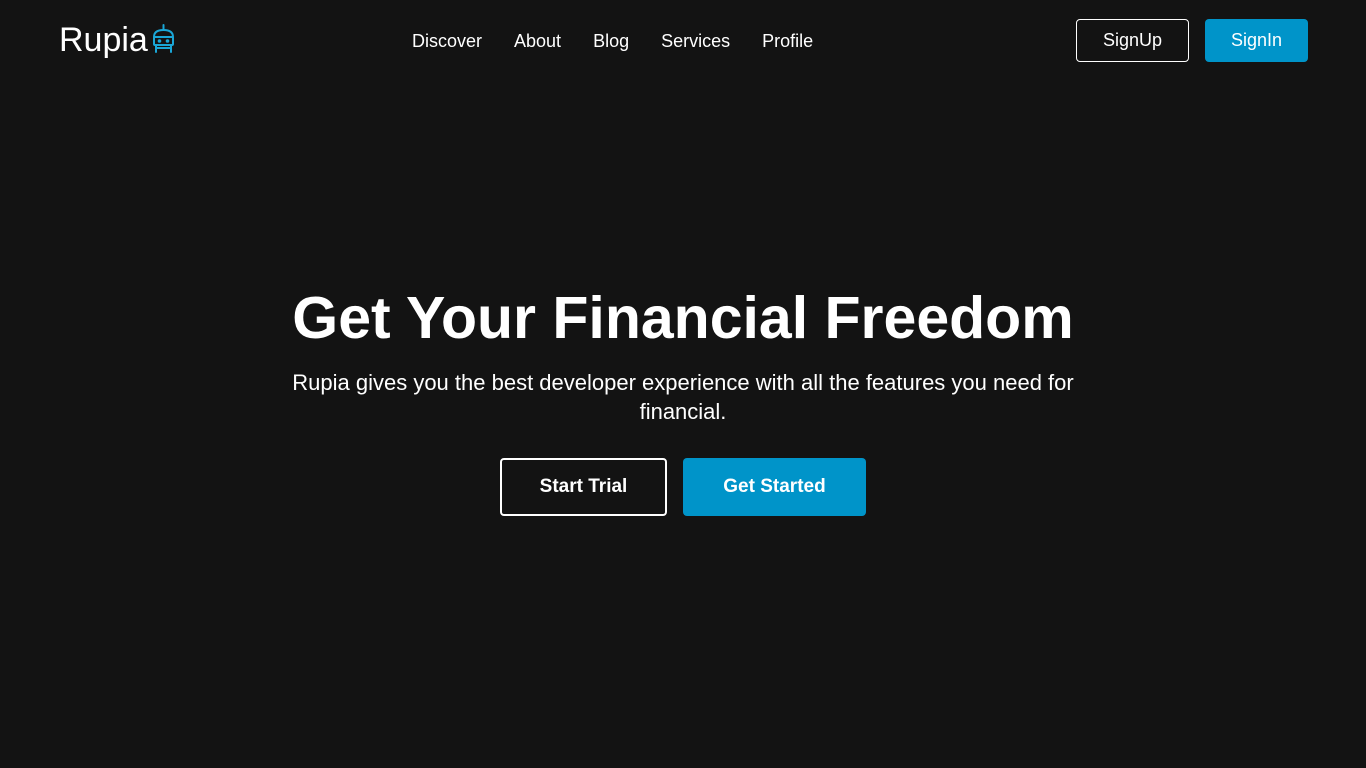  Describe the element at coordinates (774, 487) in the screenshot. I see `get-started-button: Get Started` at that location.